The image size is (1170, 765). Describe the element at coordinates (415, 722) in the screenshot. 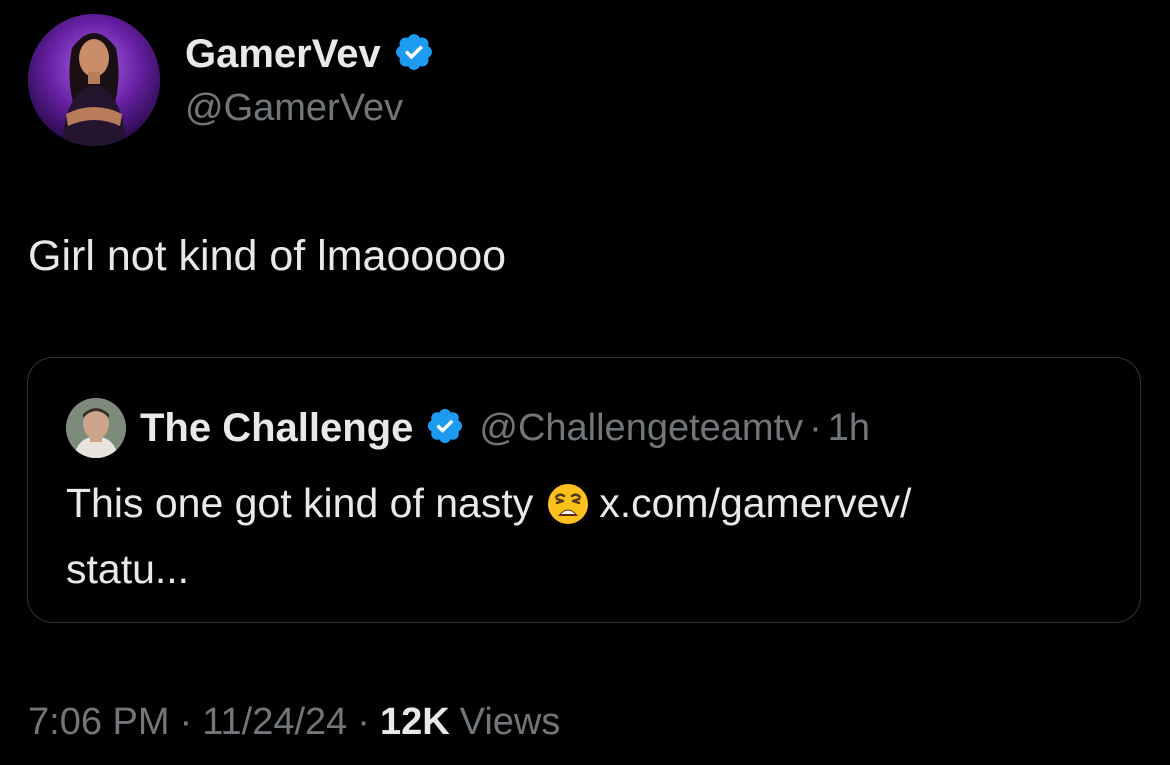

I see `views-count: 12K` at that location.